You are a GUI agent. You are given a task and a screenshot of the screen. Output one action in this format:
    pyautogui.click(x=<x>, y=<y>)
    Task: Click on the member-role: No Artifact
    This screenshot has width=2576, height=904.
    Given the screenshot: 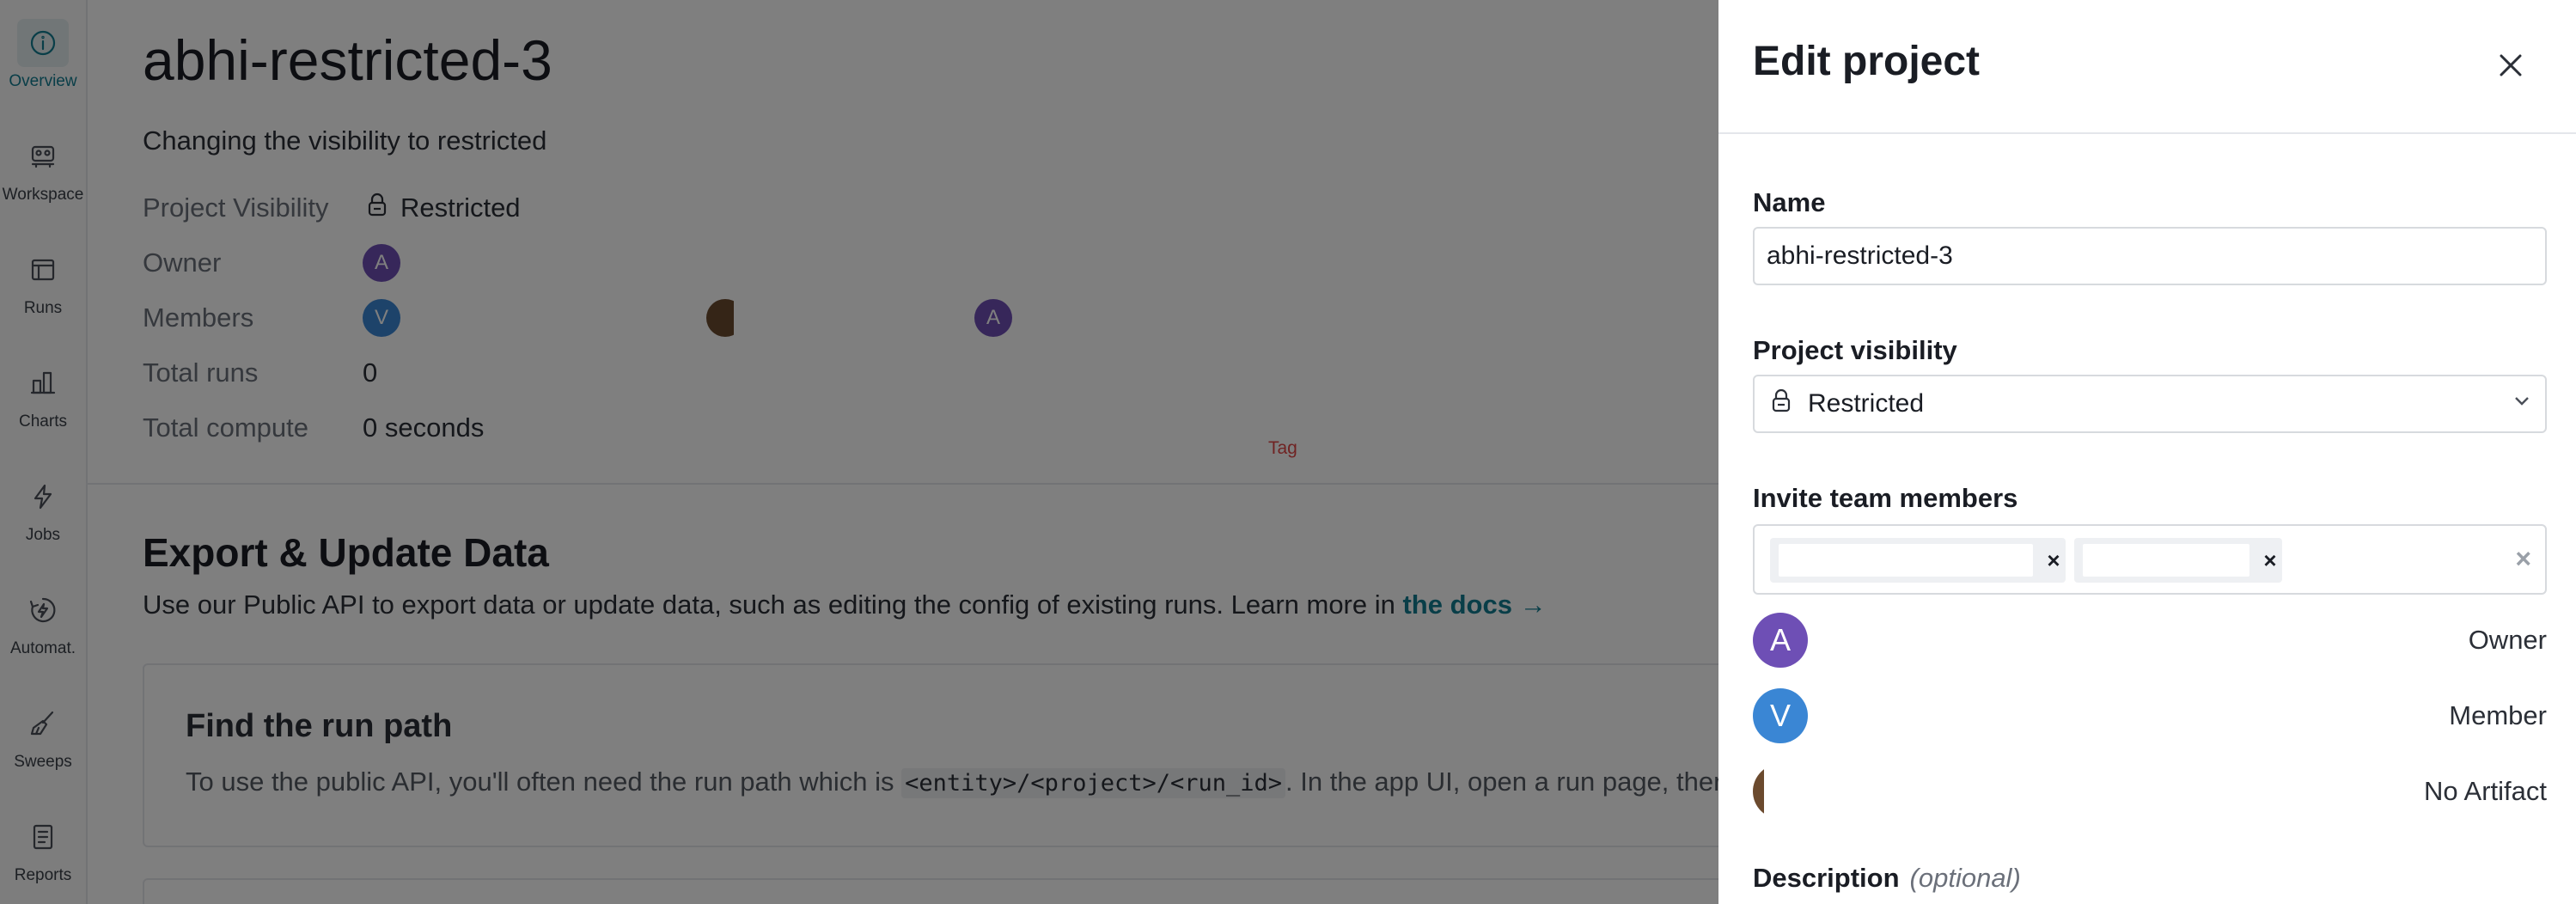 What is the action you would take?
    pyautogui.click(x=2485, y=791)
    